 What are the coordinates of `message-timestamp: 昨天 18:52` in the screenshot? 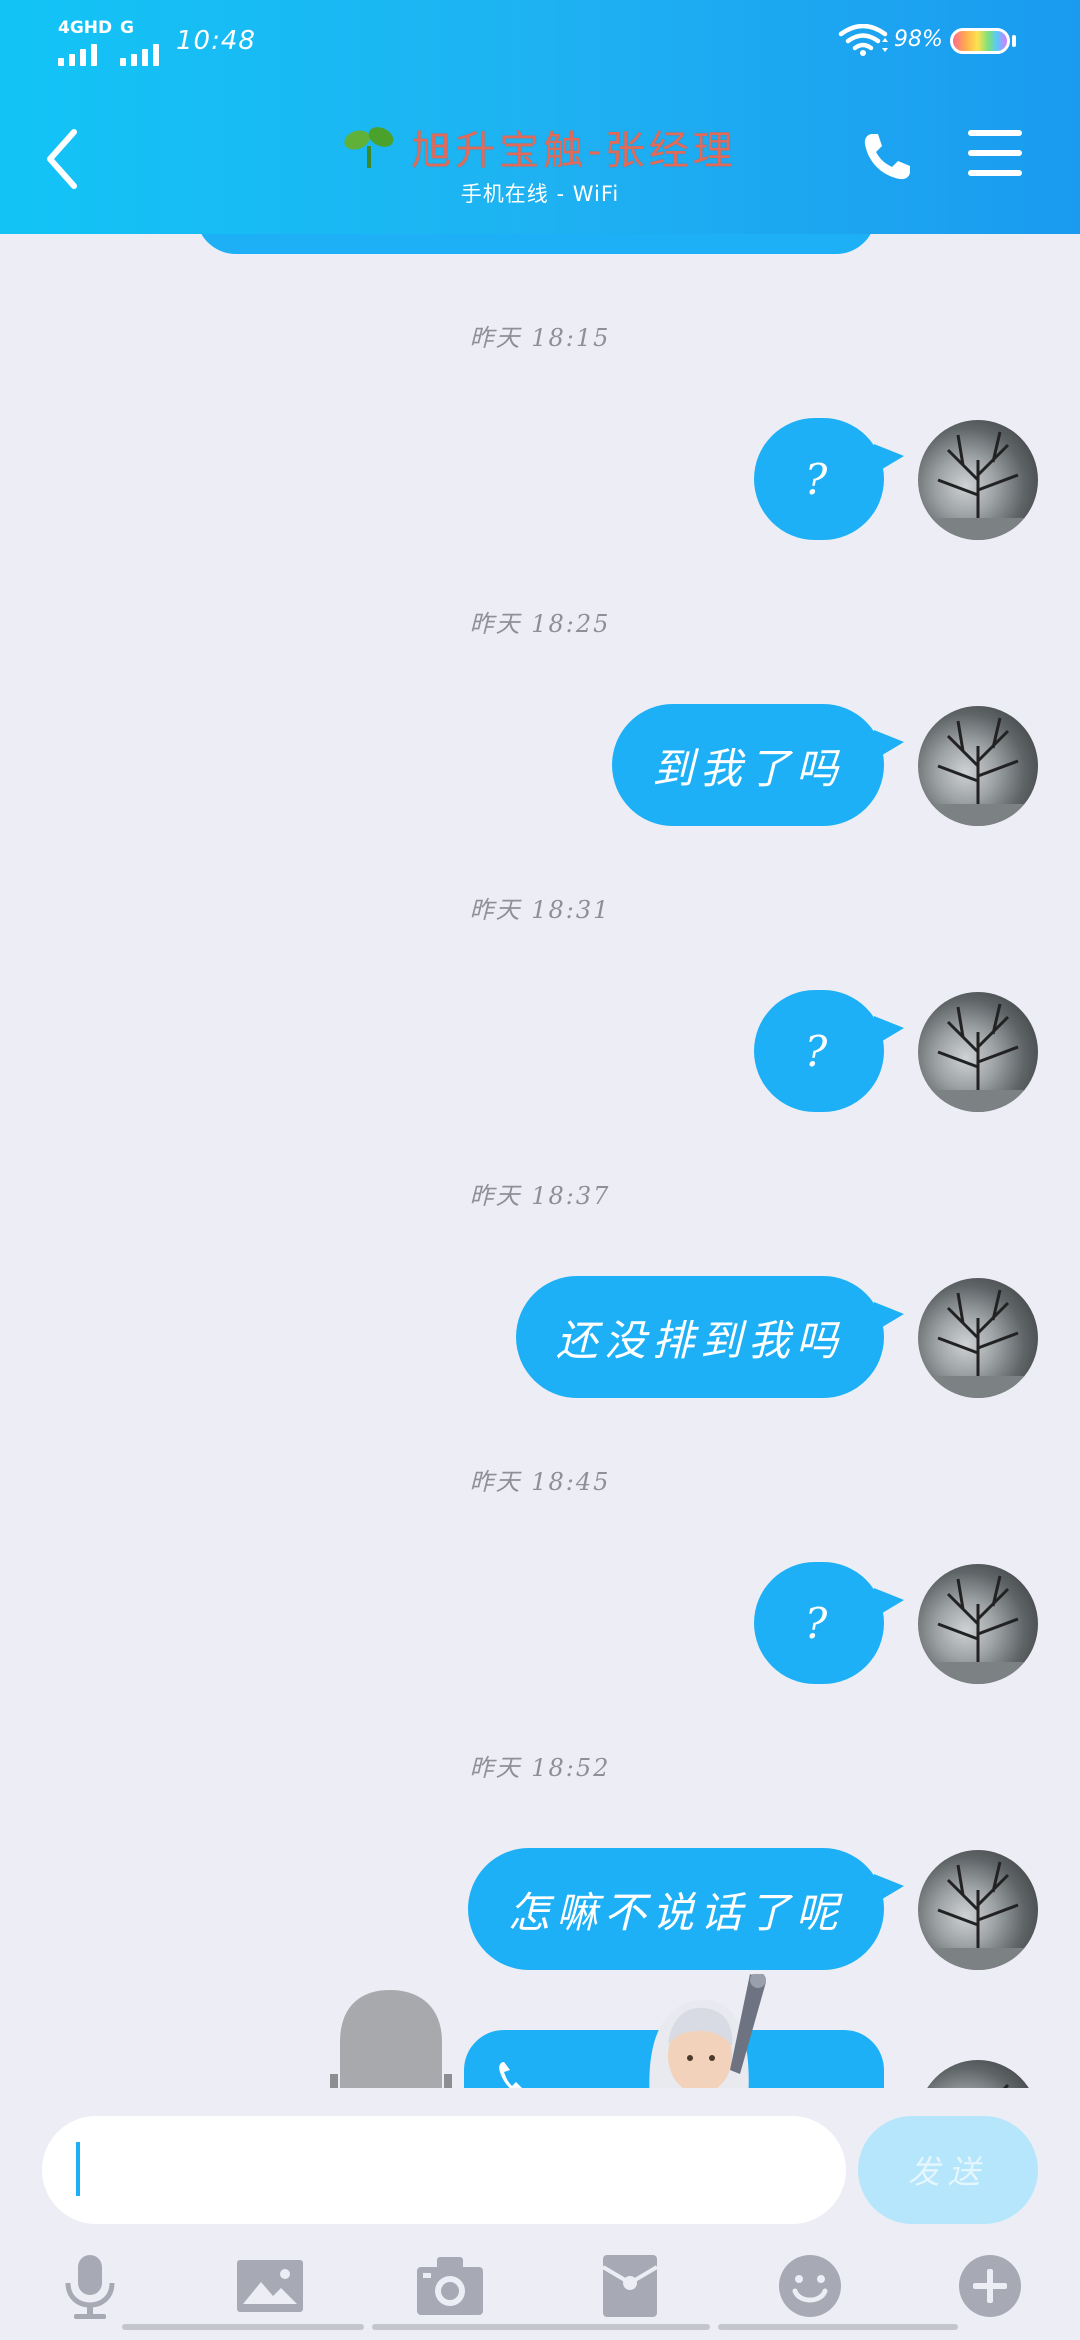 It's located at (540, 1768).